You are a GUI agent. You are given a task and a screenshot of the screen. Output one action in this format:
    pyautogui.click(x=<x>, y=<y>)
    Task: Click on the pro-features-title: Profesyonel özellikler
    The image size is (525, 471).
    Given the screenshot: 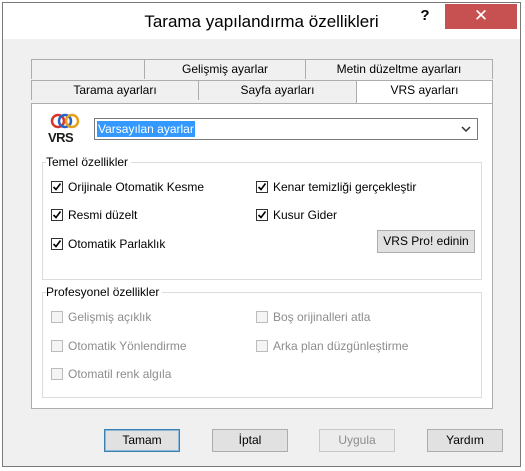 What is the action you would take?
    pyautogui.click(x=104, y=292)
    